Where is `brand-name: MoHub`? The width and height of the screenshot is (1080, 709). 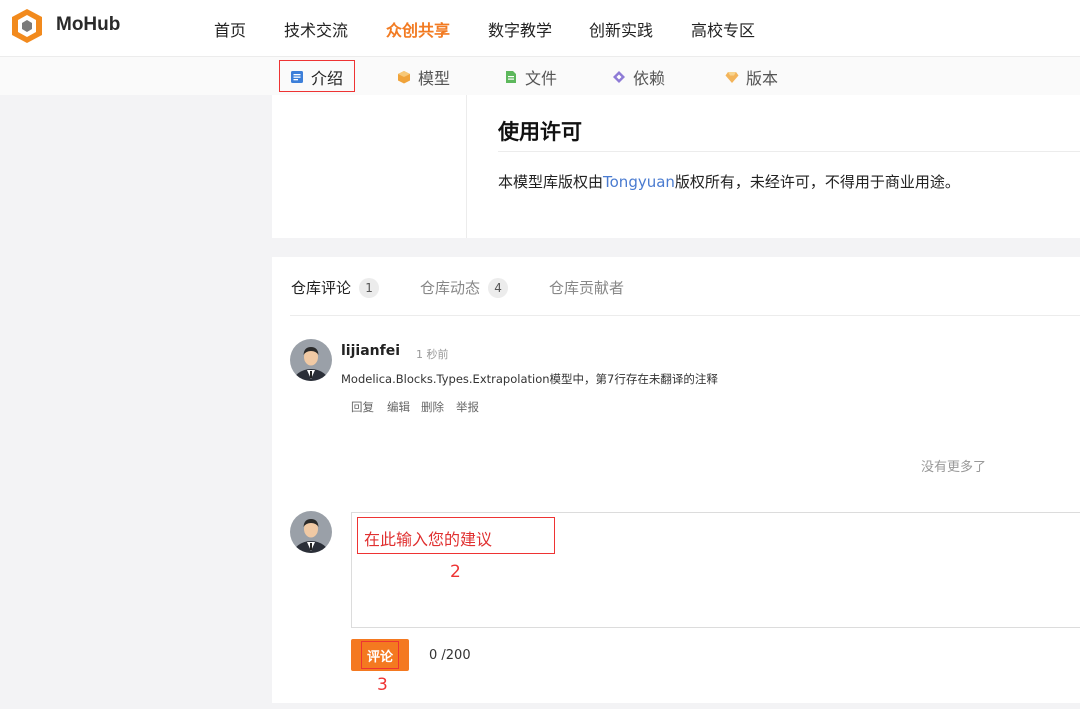 brand-name: MoHub is located at coordinates (88, 25).